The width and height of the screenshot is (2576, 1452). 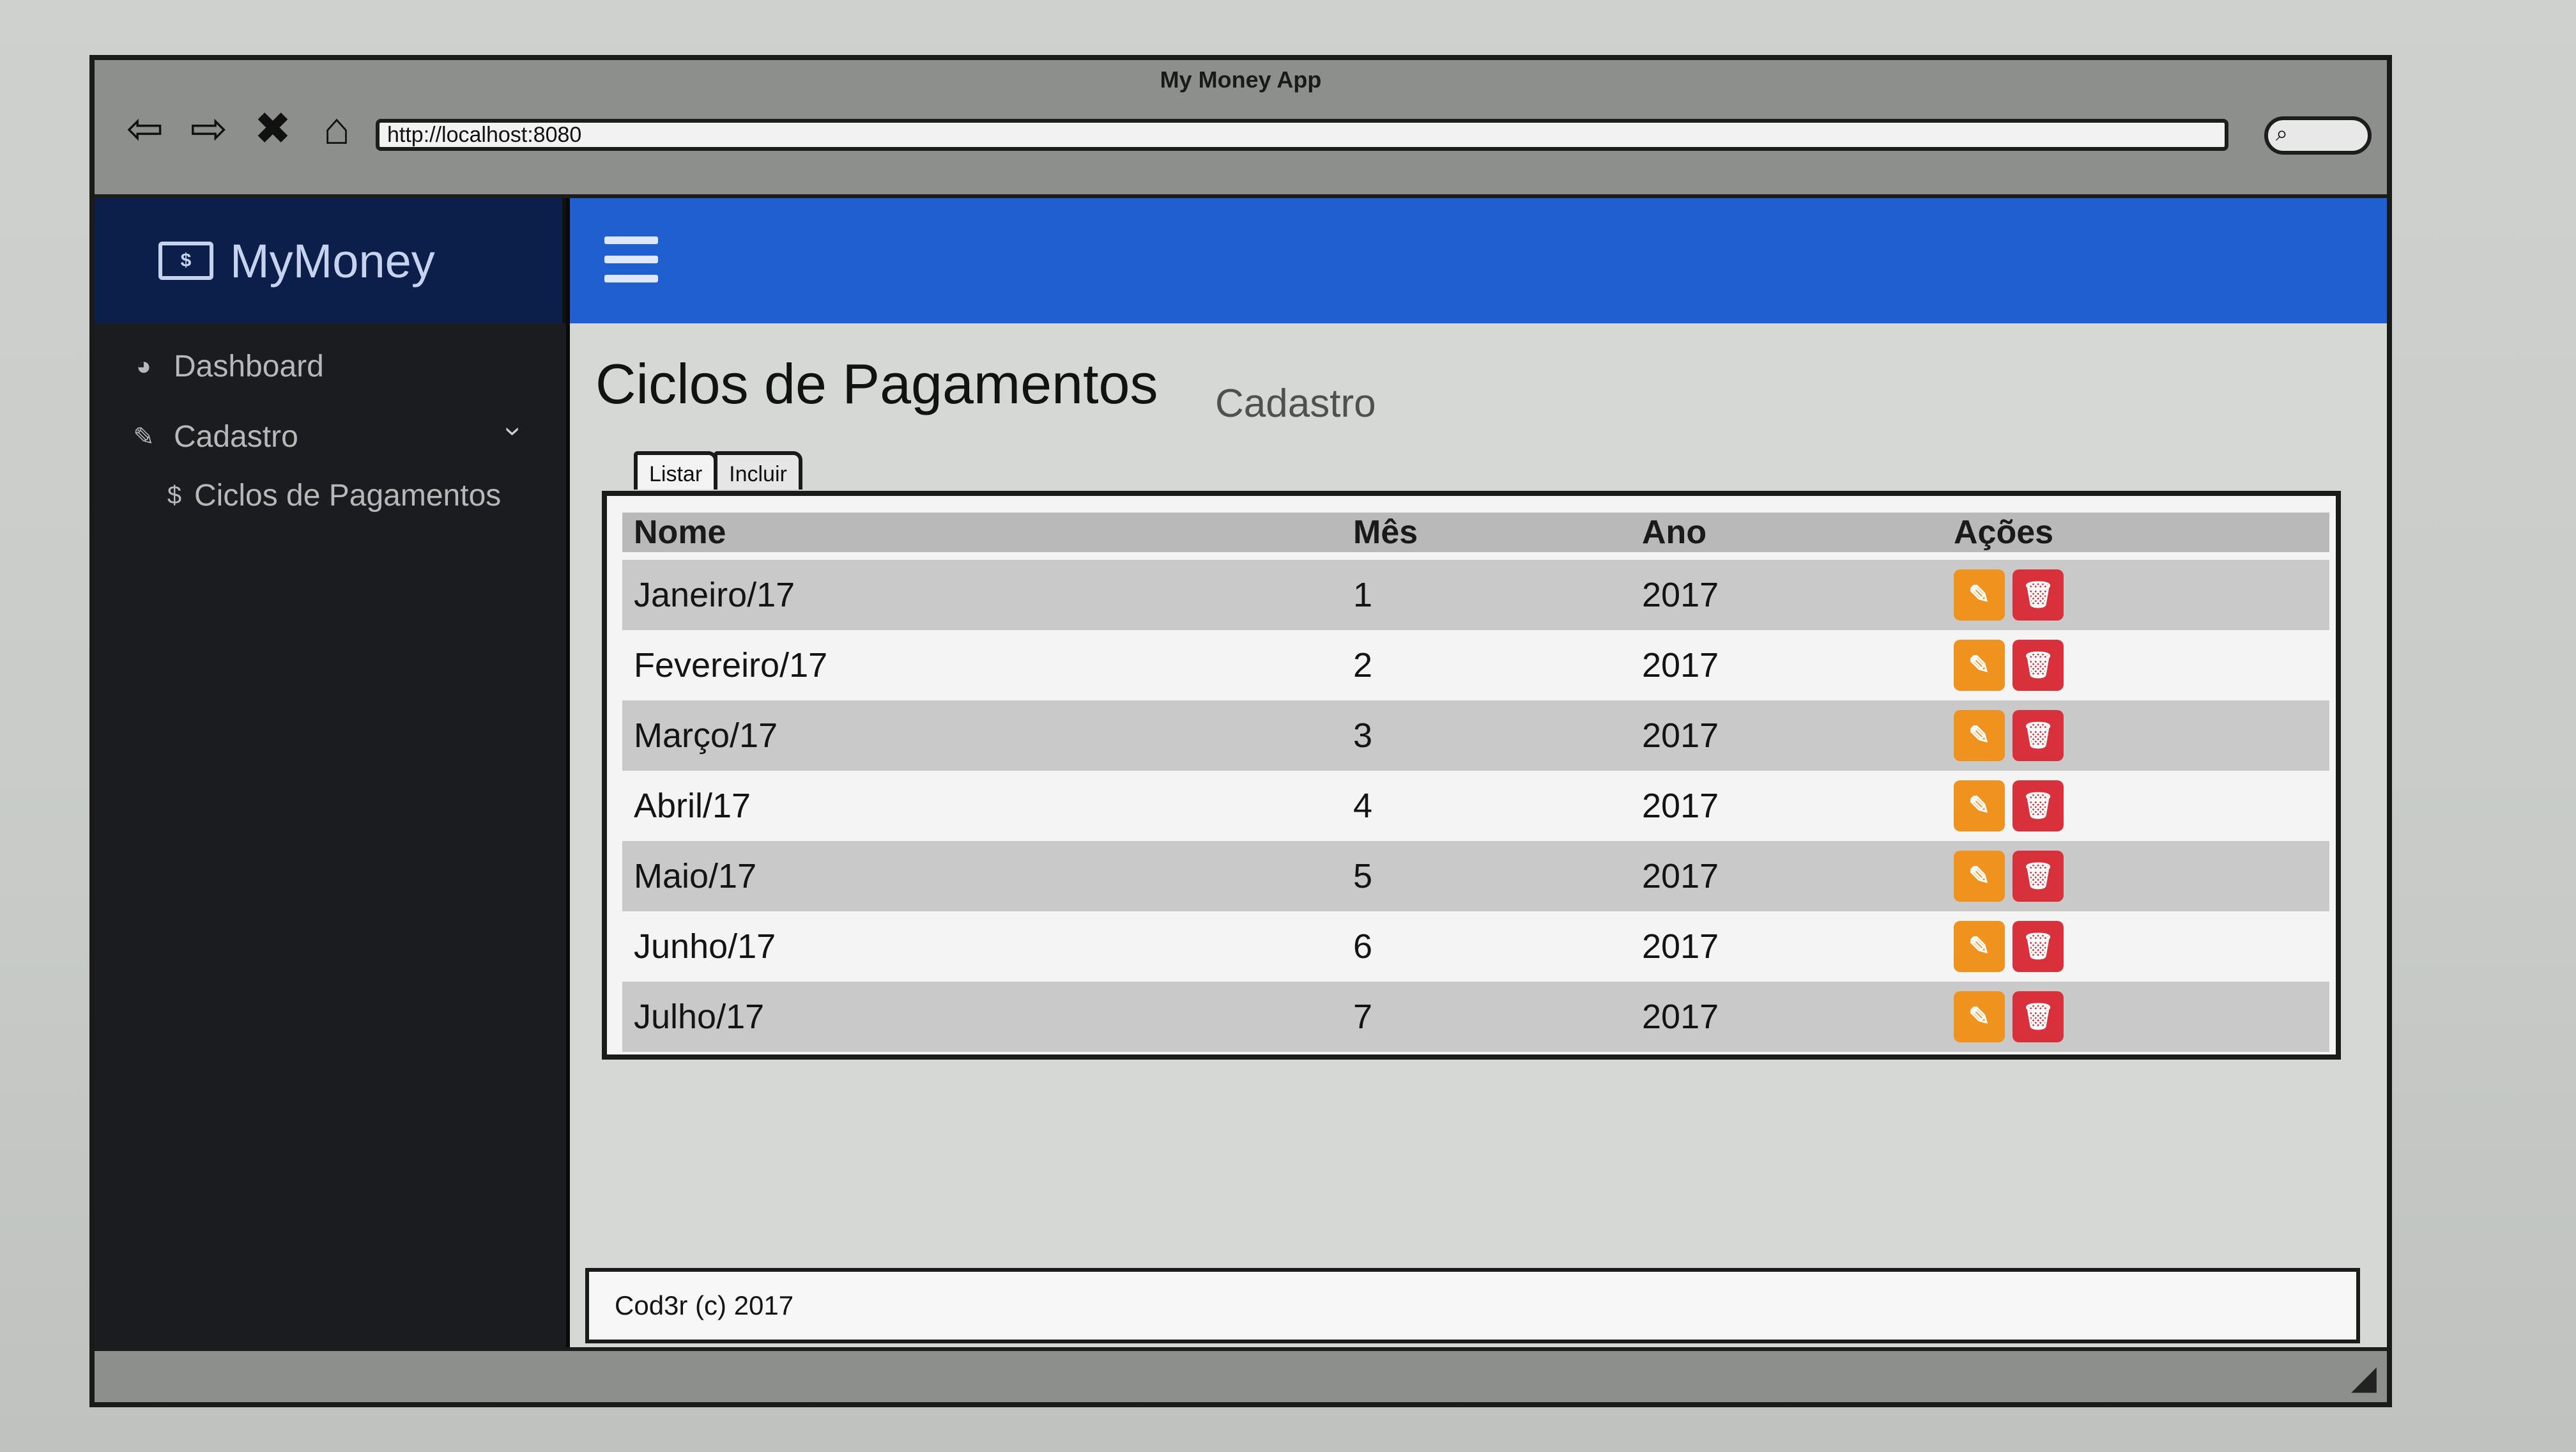 What do you see at coordinates (1475, 876) in the screenshot?
I see `table-row: Maio/17 5 2017 ✎ 🗑` at bounding box center [1475, 876].